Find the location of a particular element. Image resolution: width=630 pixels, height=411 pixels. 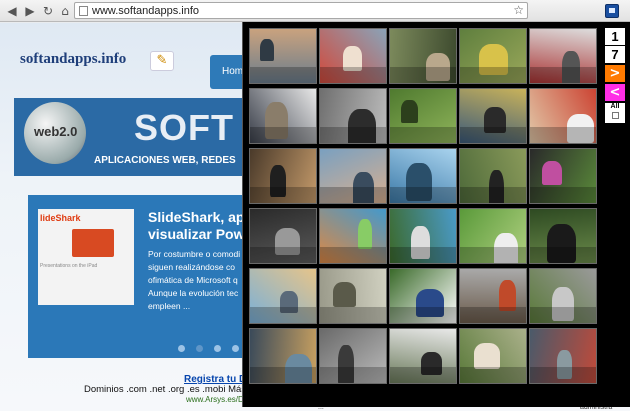

all-label: All is located at coordinates (615, 106).